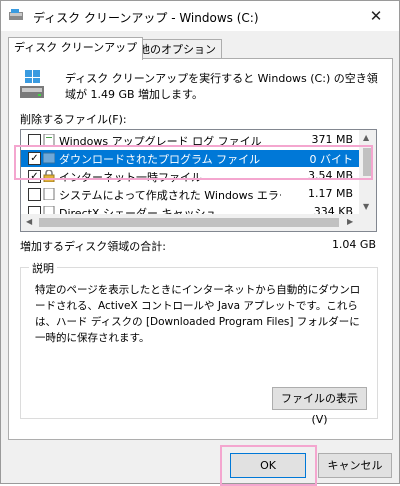  I want to click on disk-space-gain-label: 増加するディスク領域の合計:, so click(93, 246).